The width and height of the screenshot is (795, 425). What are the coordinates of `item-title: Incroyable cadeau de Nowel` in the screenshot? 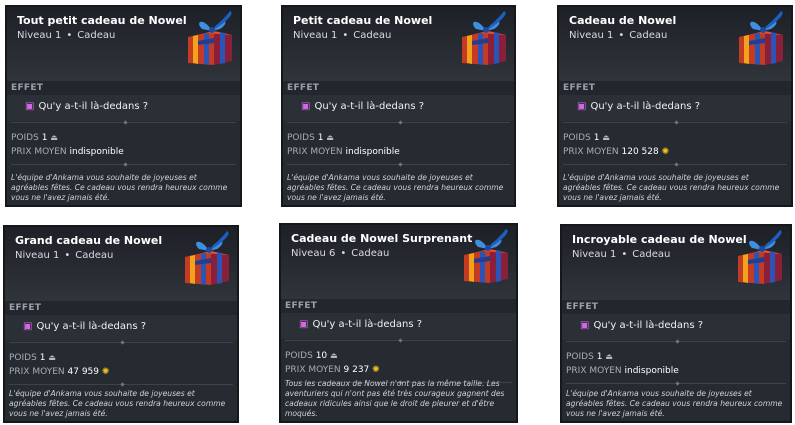 It's located at (659, 239).